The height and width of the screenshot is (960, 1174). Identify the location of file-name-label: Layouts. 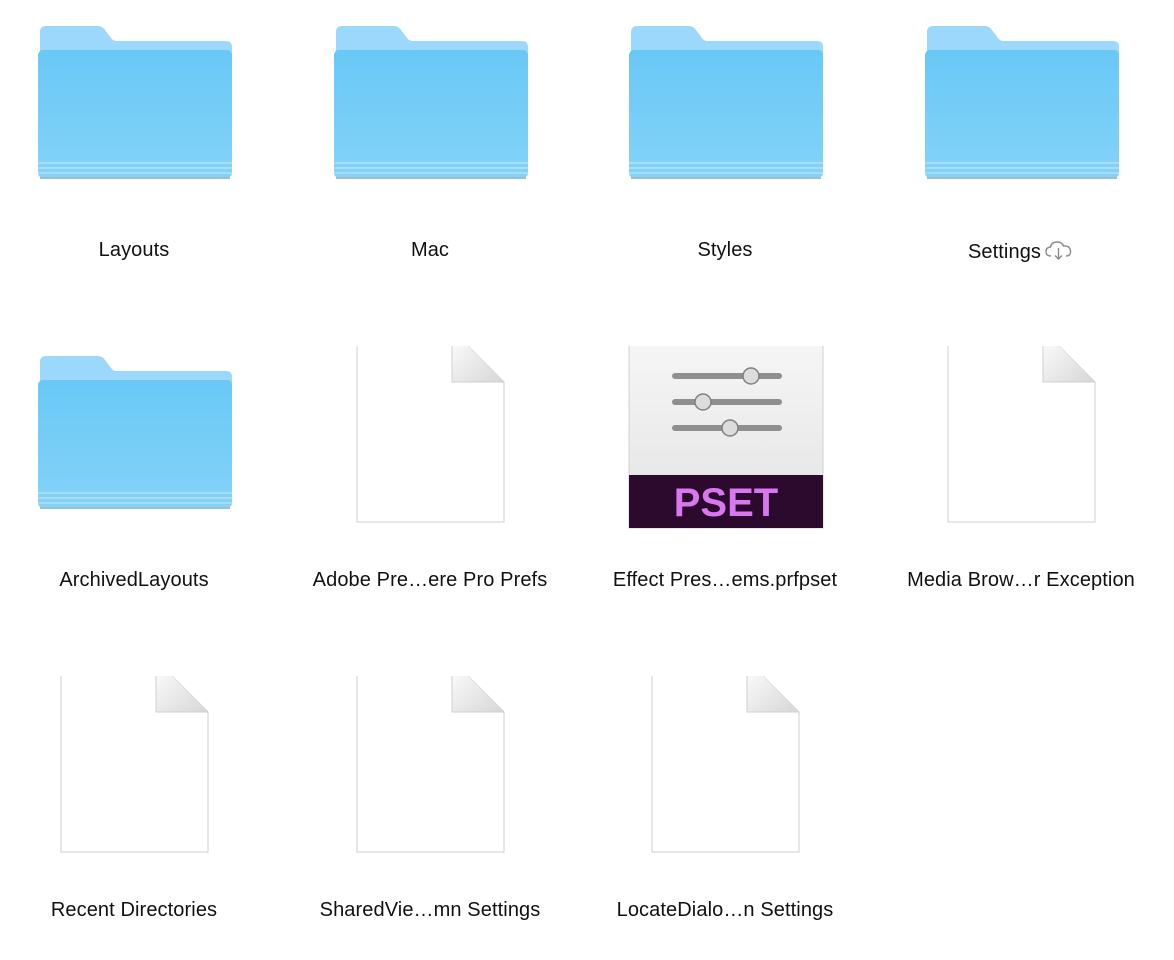
(134, 250).